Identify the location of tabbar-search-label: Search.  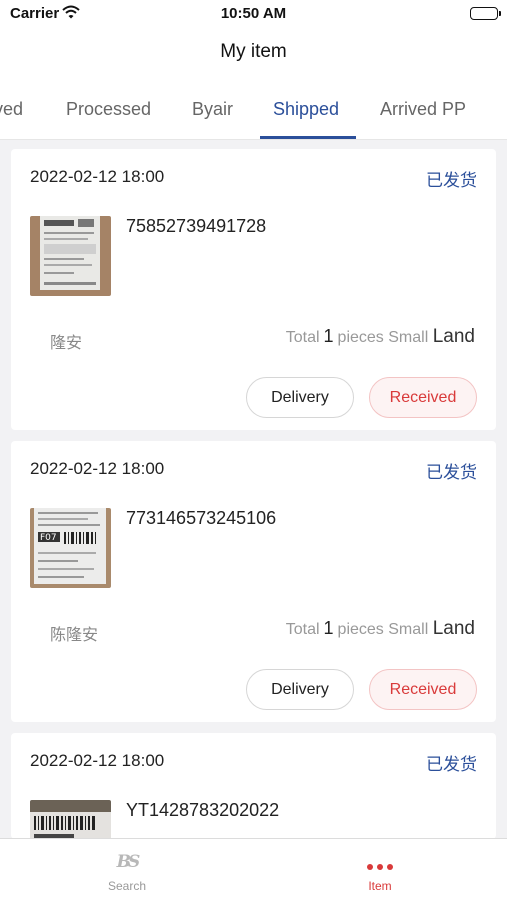
(127, 886).